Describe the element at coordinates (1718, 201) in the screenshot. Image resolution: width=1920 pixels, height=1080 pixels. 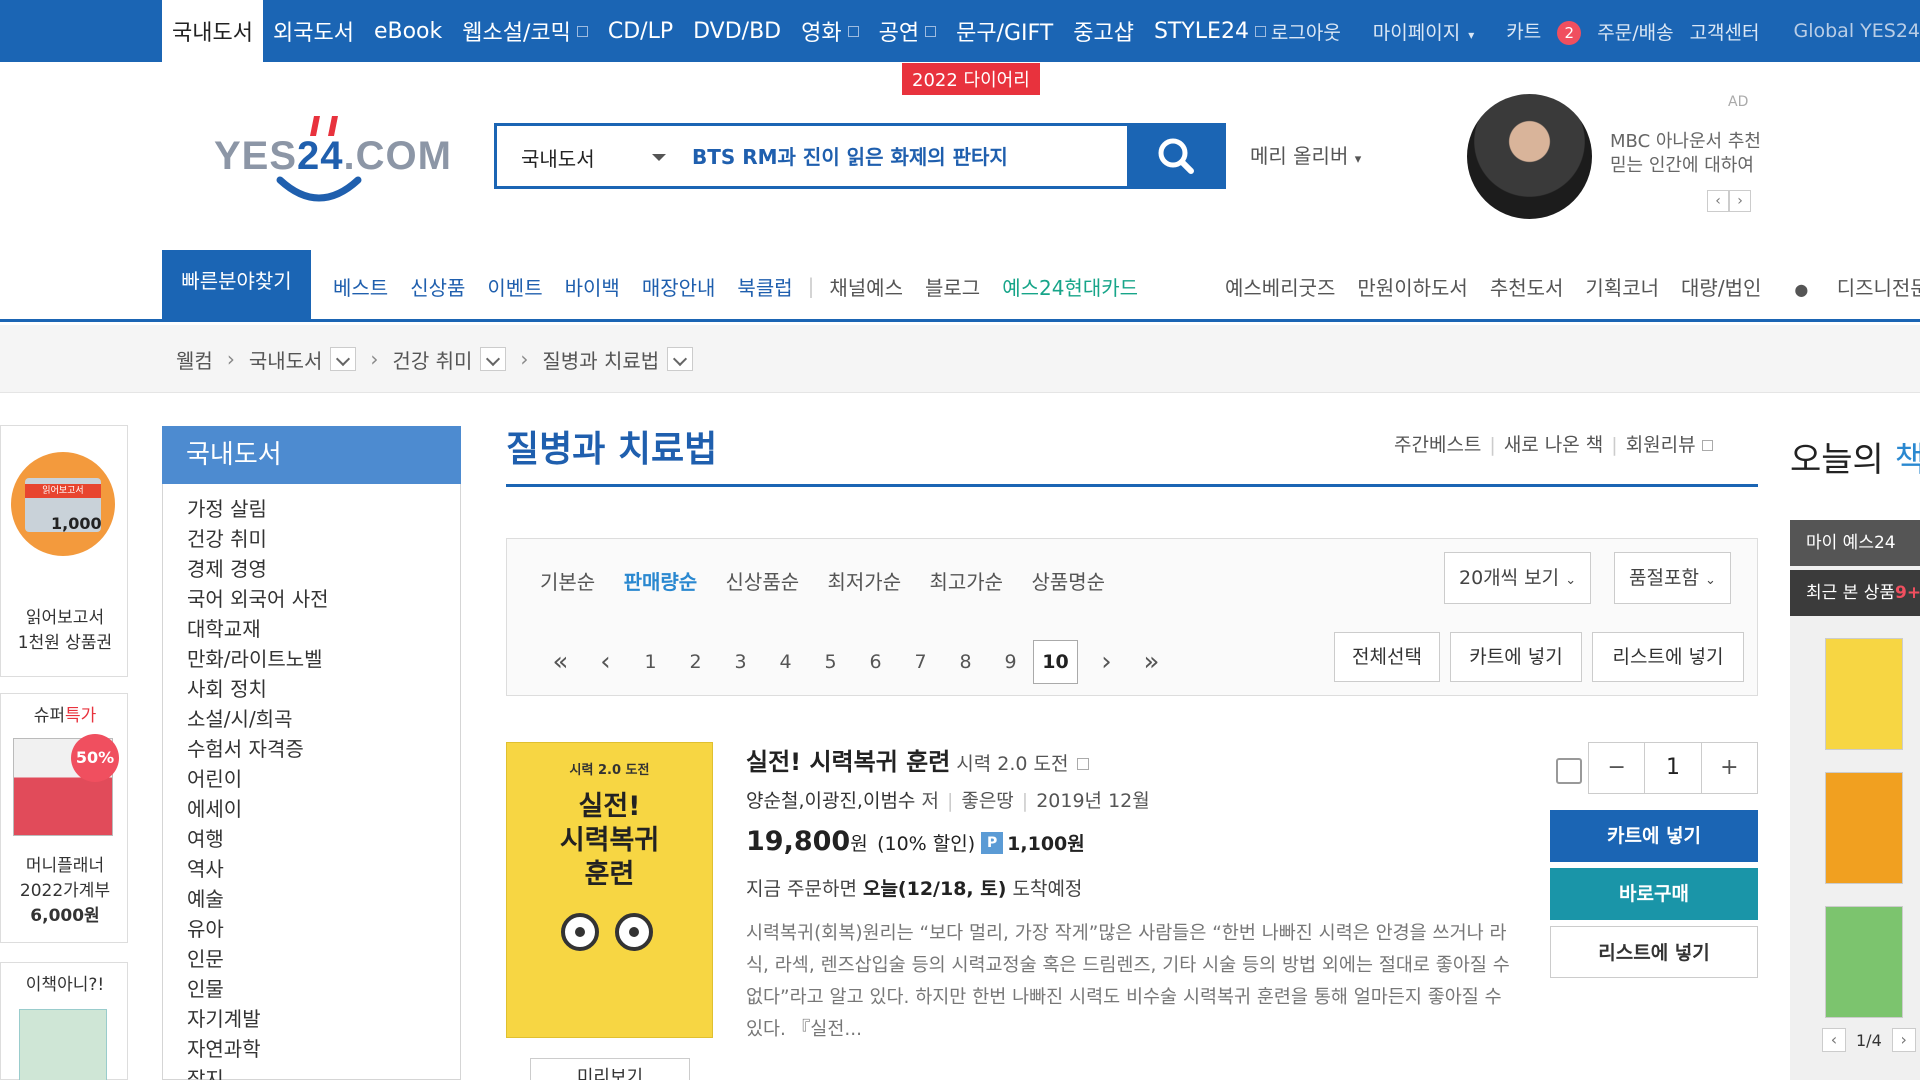
I see `ad-prev-button: ‹` at that location.